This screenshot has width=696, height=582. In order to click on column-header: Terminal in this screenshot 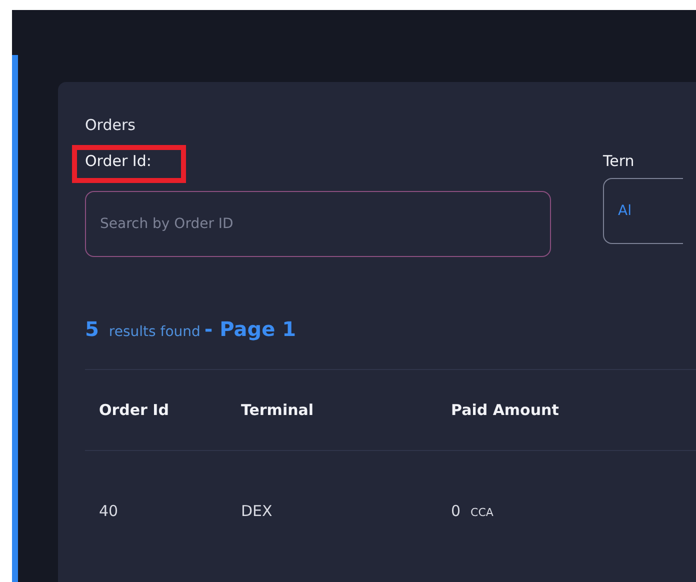, I will do `click(278, 410)`.